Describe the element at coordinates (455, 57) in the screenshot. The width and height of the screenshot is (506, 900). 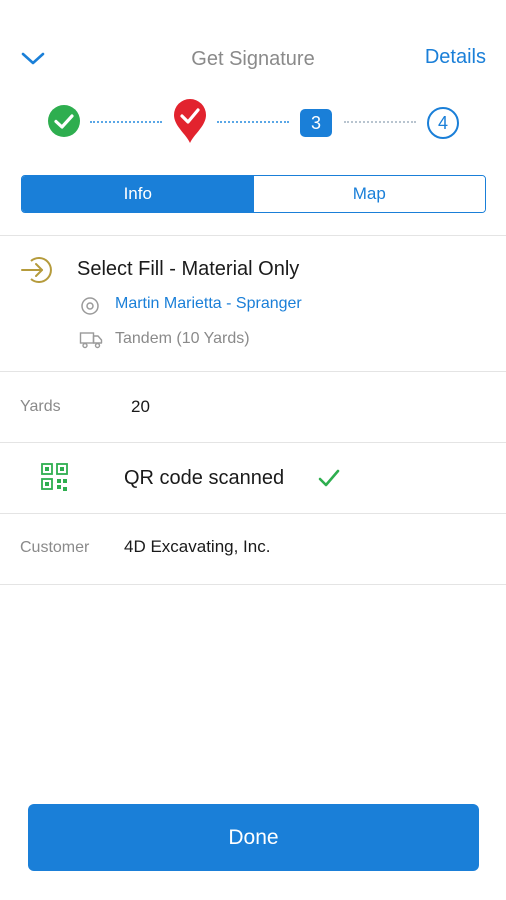
I see `details-link: Details` at that location.